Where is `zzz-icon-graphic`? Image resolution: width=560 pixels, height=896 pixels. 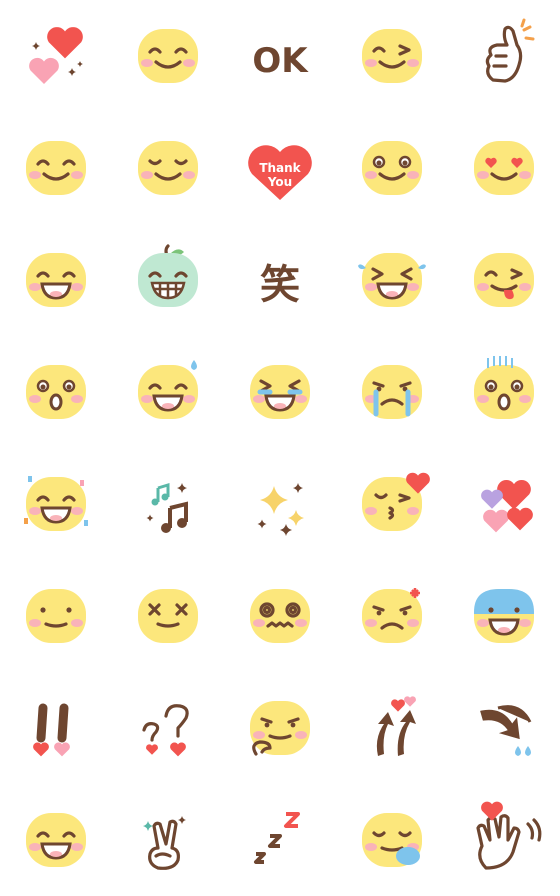 zzz-icon-graphic is located at coordinates (277, 838).